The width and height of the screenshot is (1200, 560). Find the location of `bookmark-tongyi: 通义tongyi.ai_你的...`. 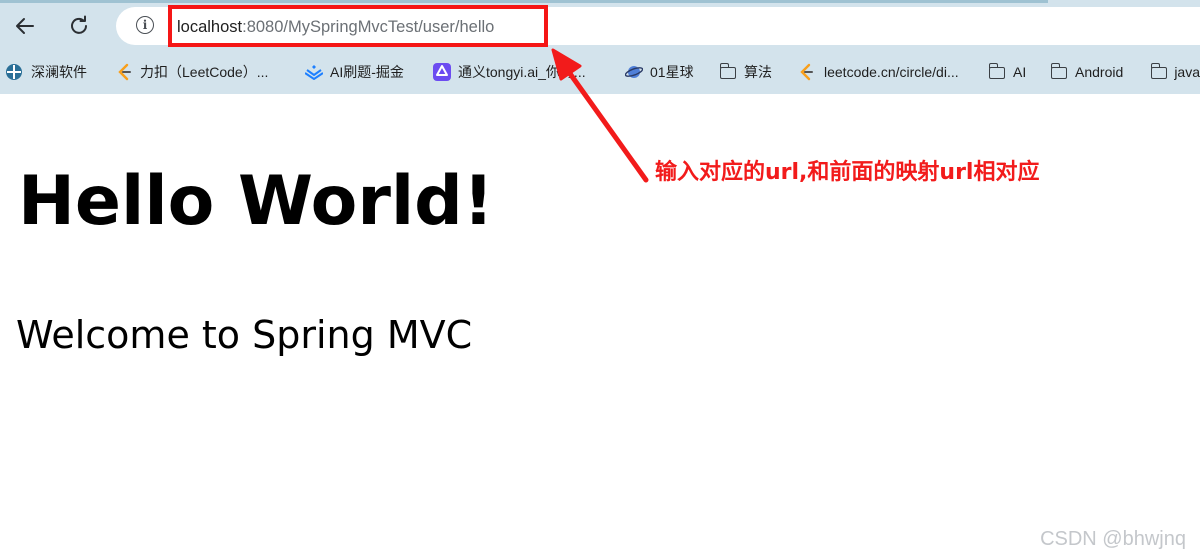

bookmark-tongyi: 通义tongyi.ai_你的... is located at coordinates (509, 72).